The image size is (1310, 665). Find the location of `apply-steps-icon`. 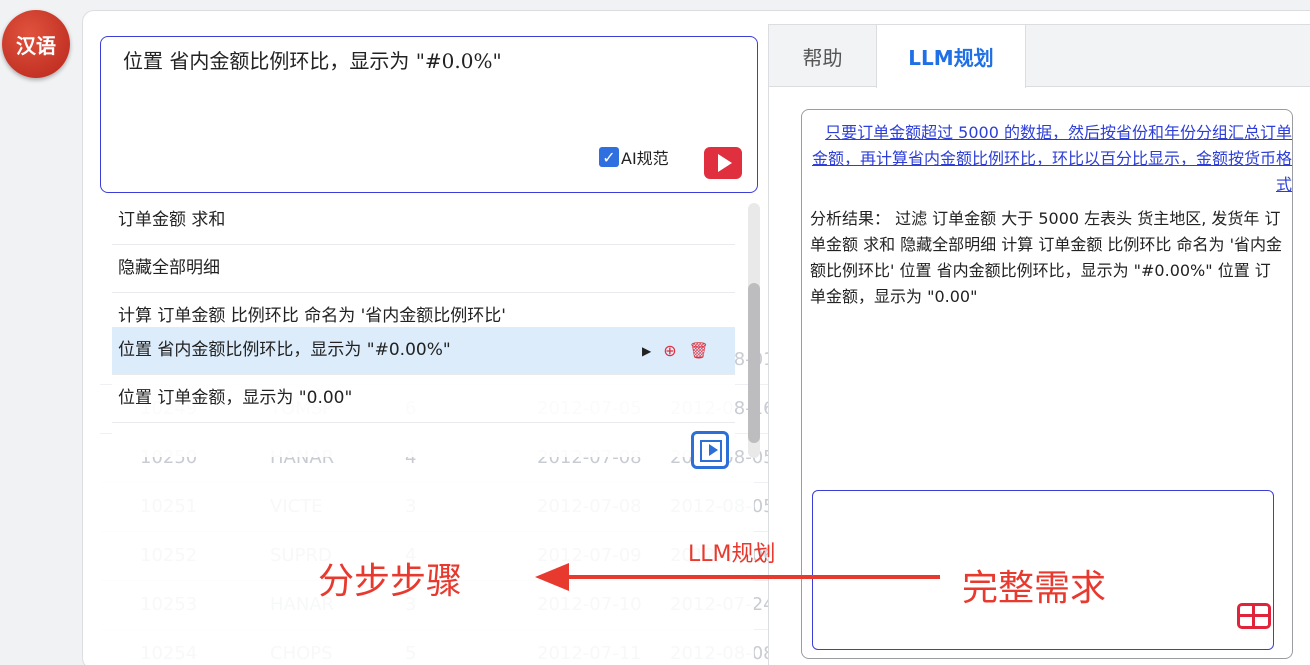

apply-steps-icon is located at coordinates (710, 450).